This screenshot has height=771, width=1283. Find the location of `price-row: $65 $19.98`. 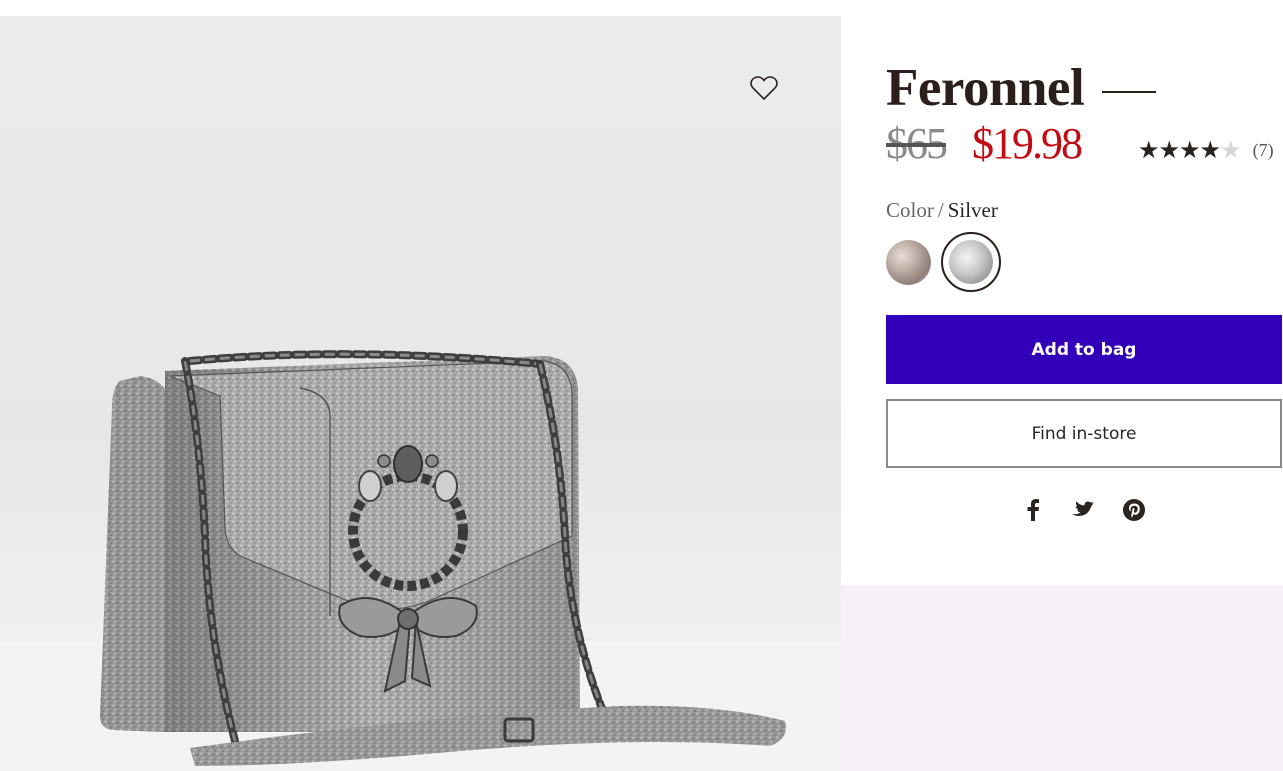

price-row: $65 $19.98 is located at coordinates (984, 143).